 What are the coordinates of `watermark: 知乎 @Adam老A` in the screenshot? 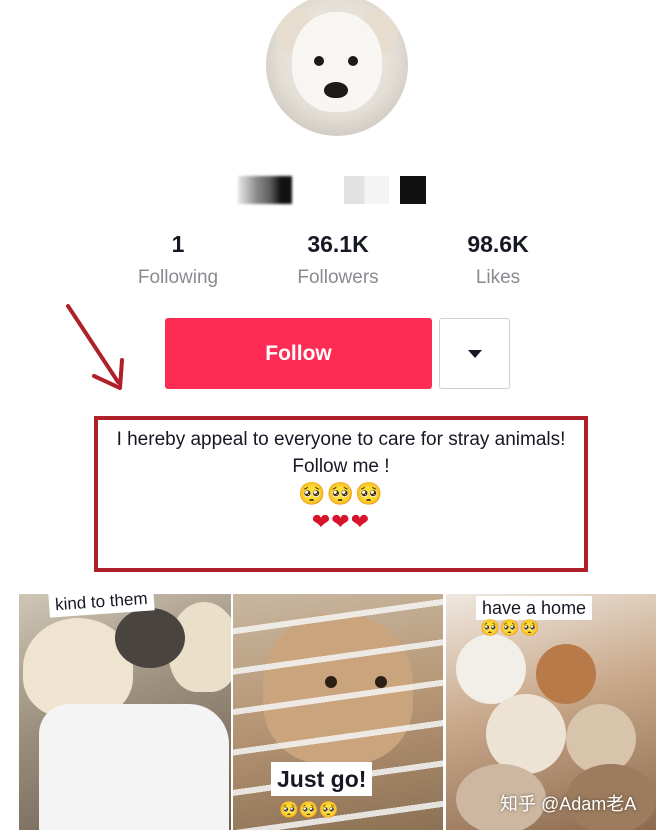 It's located at (568, 804).